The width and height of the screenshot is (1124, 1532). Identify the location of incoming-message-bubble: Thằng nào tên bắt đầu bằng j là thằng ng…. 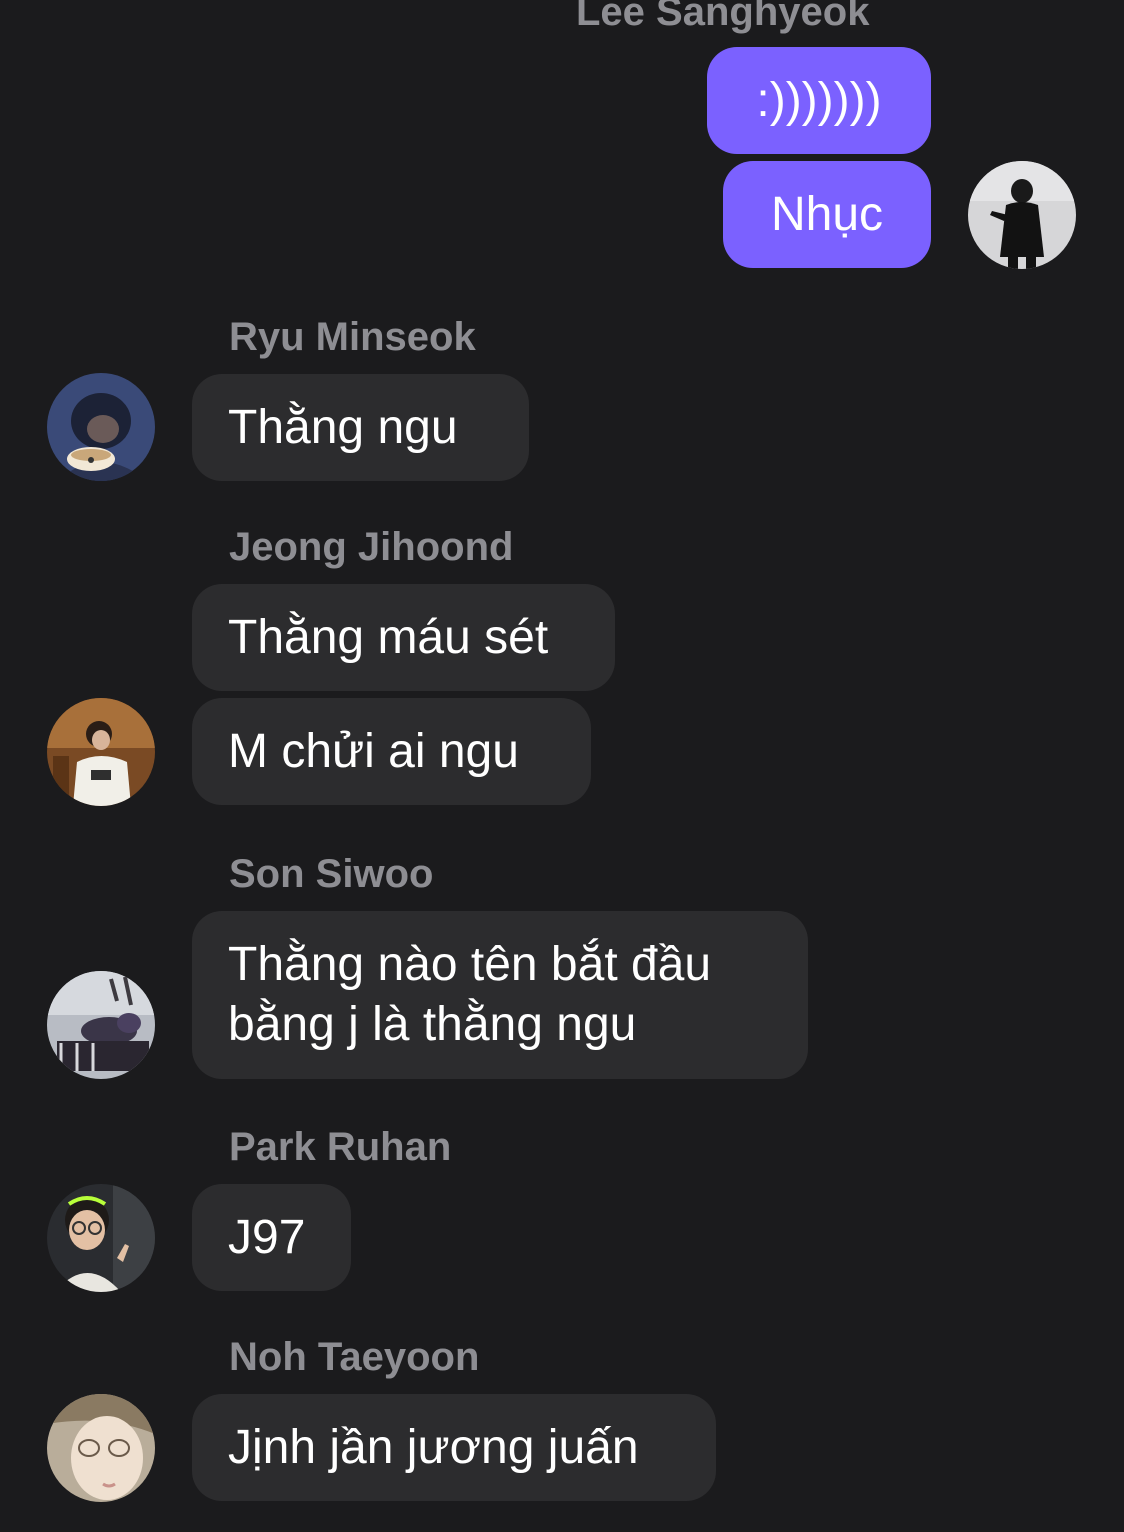
(500, 995).